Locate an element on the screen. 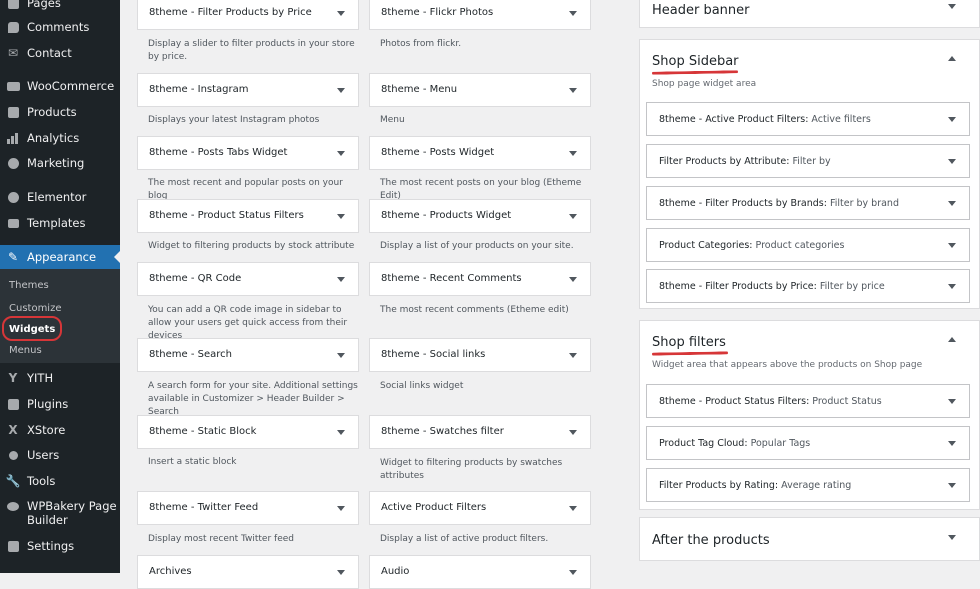  widget-description: Insert a static block is located at coordinates (192, 462).